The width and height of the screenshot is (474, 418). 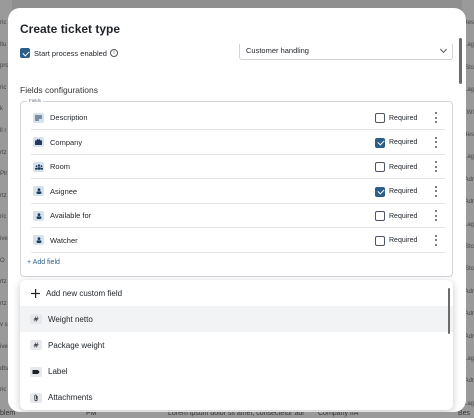 I want to click on start-process-label: Start process enabled, so click(x=70, y=53).